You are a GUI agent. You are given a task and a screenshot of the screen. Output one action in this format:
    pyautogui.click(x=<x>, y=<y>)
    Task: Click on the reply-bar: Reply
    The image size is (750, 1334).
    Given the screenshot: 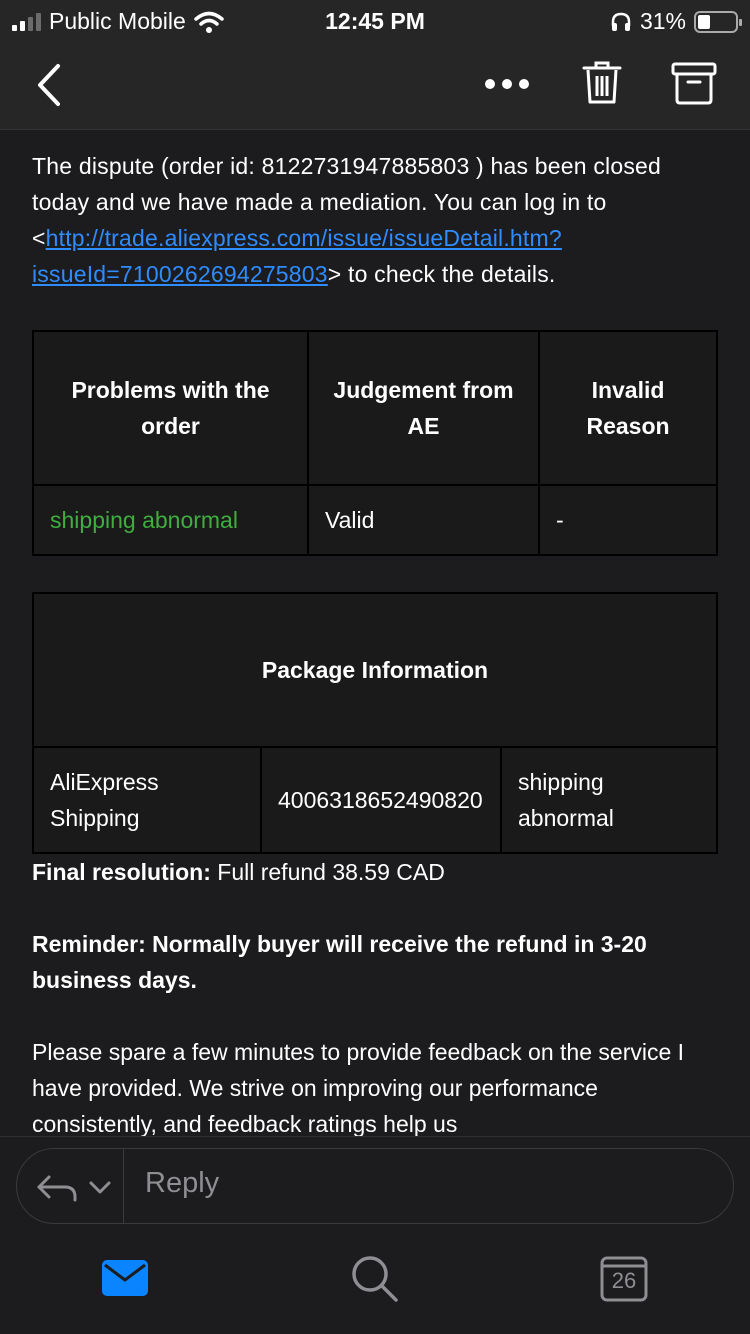 What is the action you would take?
    pyautogui.click(x=375, y=1186)
    